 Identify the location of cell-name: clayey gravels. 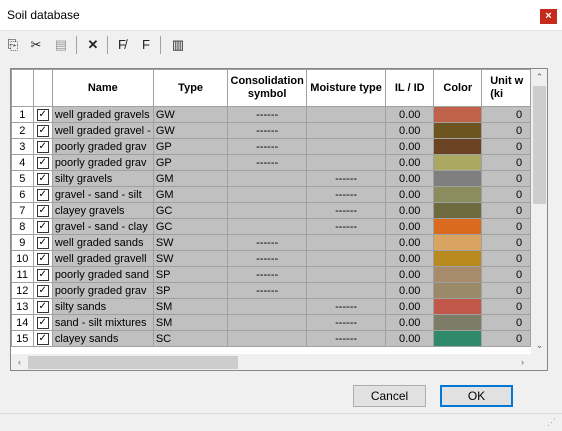
(102, 210).